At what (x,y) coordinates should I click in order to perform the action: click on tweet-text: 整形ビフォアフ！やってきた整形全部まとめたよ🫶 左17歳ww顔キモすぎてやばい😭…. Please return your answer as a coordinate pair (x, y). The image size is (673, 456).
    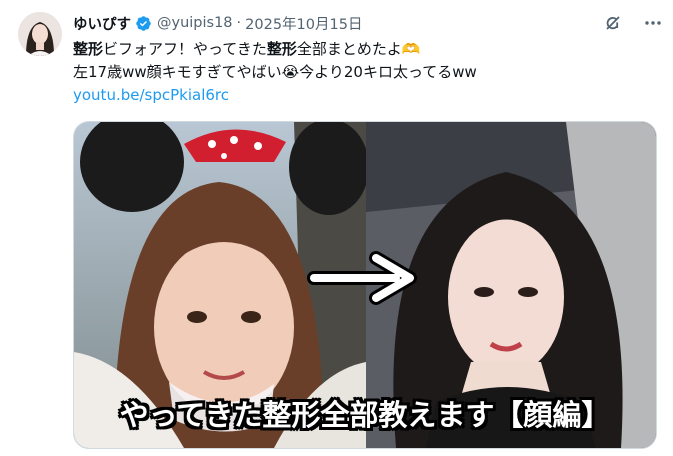
    Looking at the image, I should click on (363, 72).